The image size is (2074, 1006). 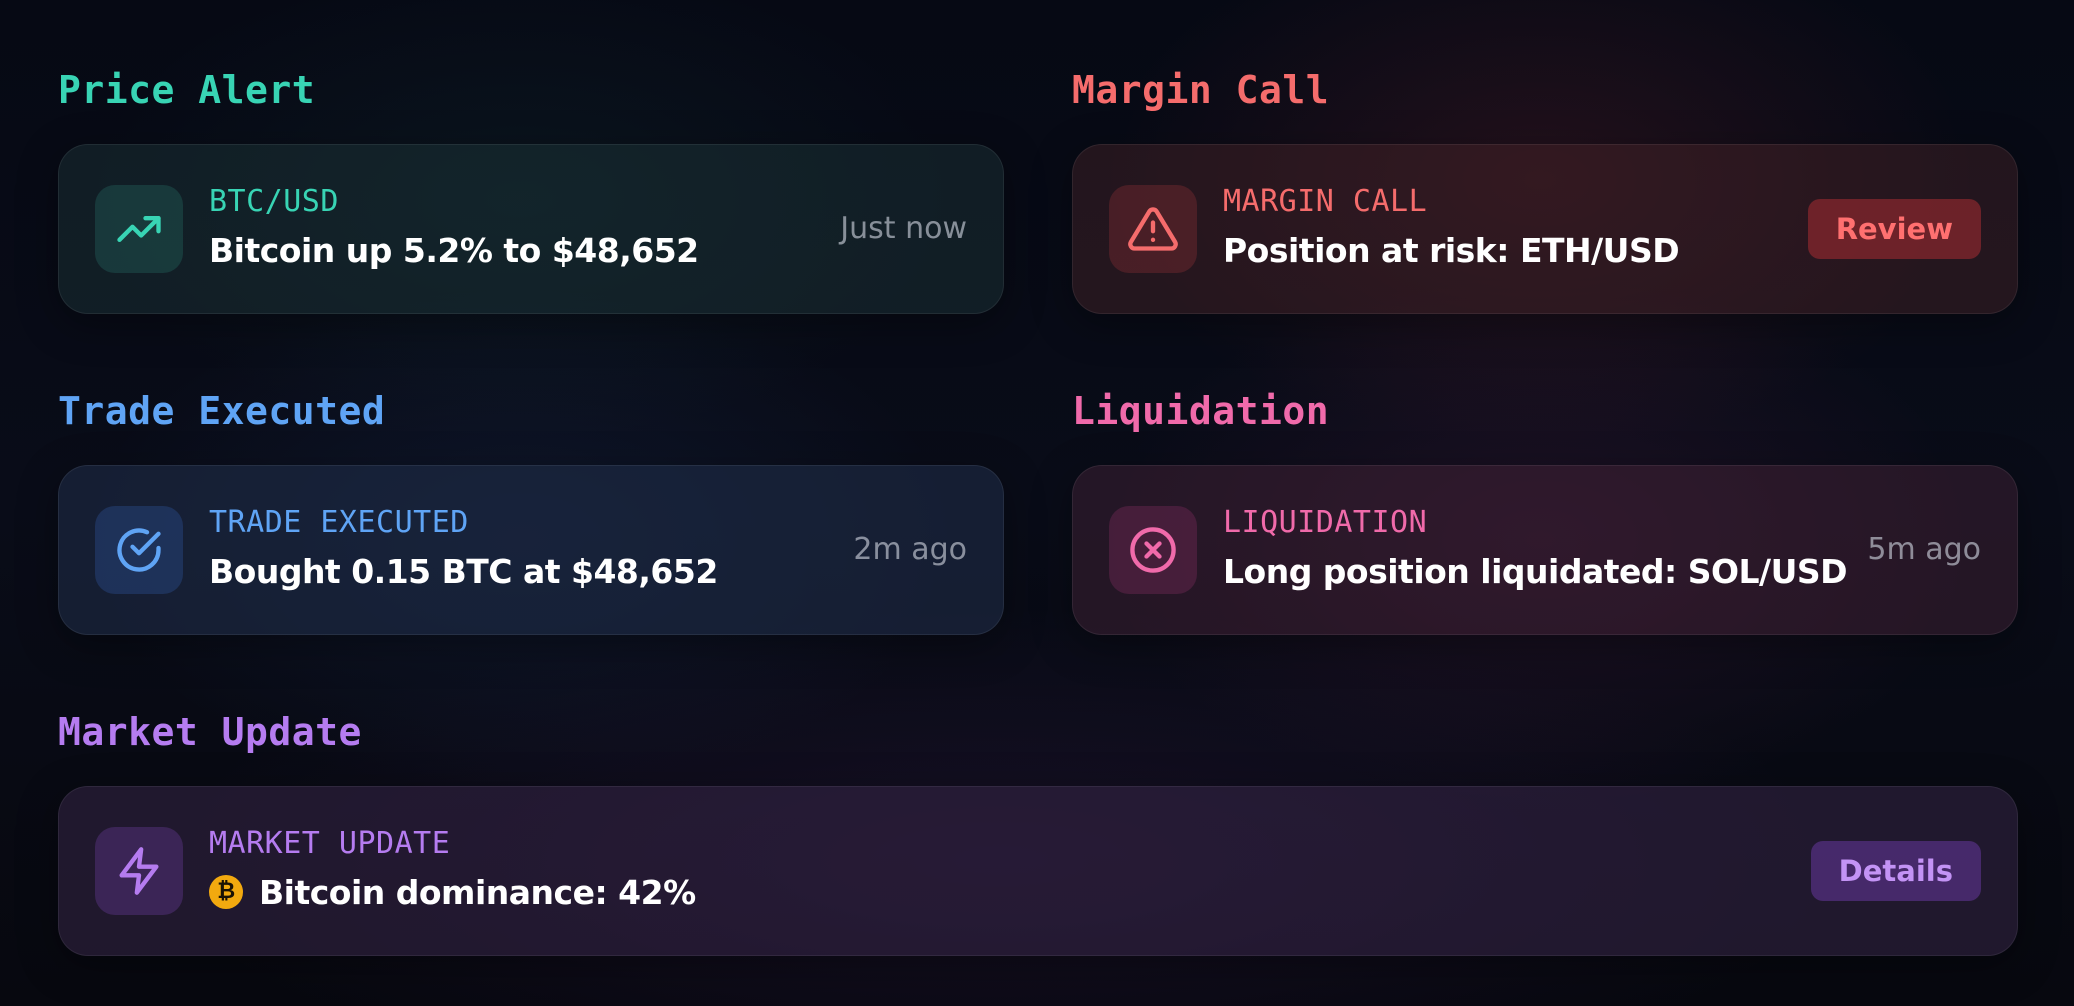 What do you see at coordinates (477, 892) in the screenshot?
I see `notification-message: Bitcoin dominance: 42%` at bounding box center [477, 892].